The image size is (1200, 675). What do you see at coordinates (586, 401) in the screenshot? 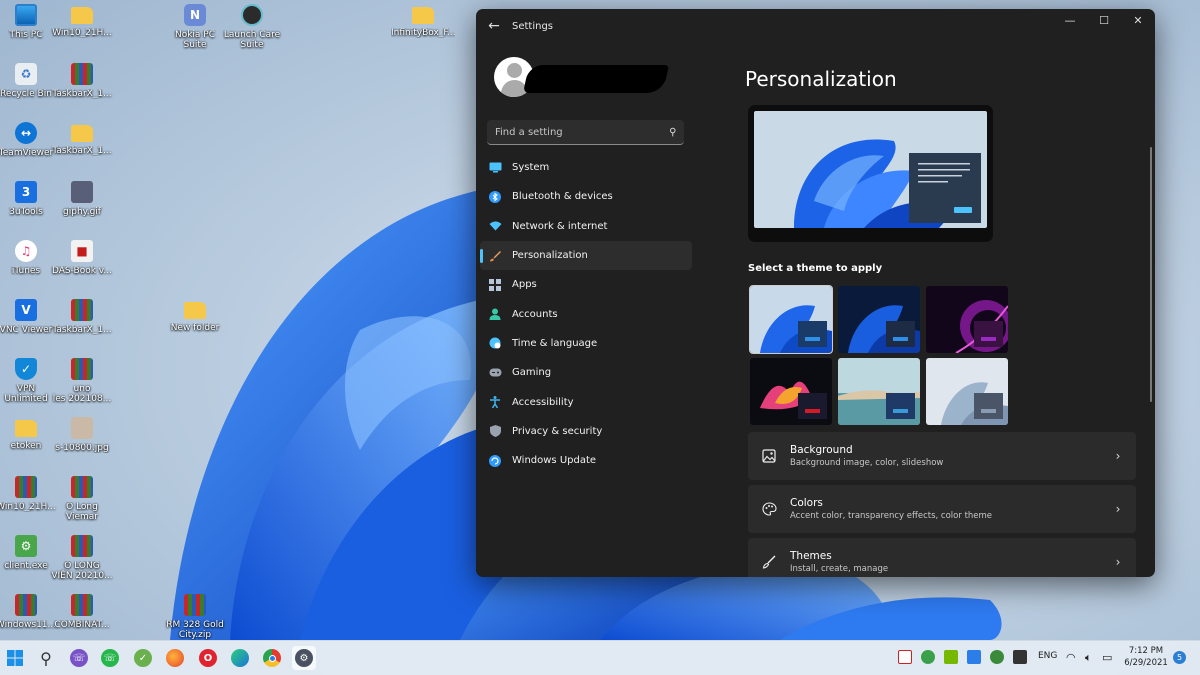
I see `nav-item-accessibility: Accessibility` at bounding box center [586, 401].